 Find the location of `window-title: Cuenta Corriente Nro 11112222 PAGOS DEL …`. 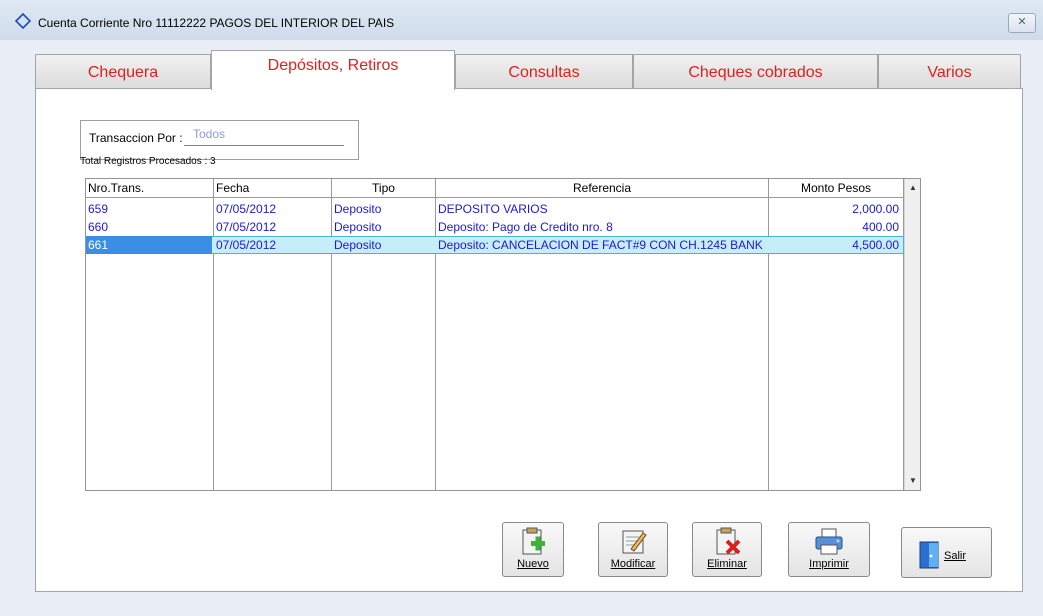

window-title: Cuenta Corriente Nro 11112222 PAGOS DEL … is located at coordinates (216, 23).